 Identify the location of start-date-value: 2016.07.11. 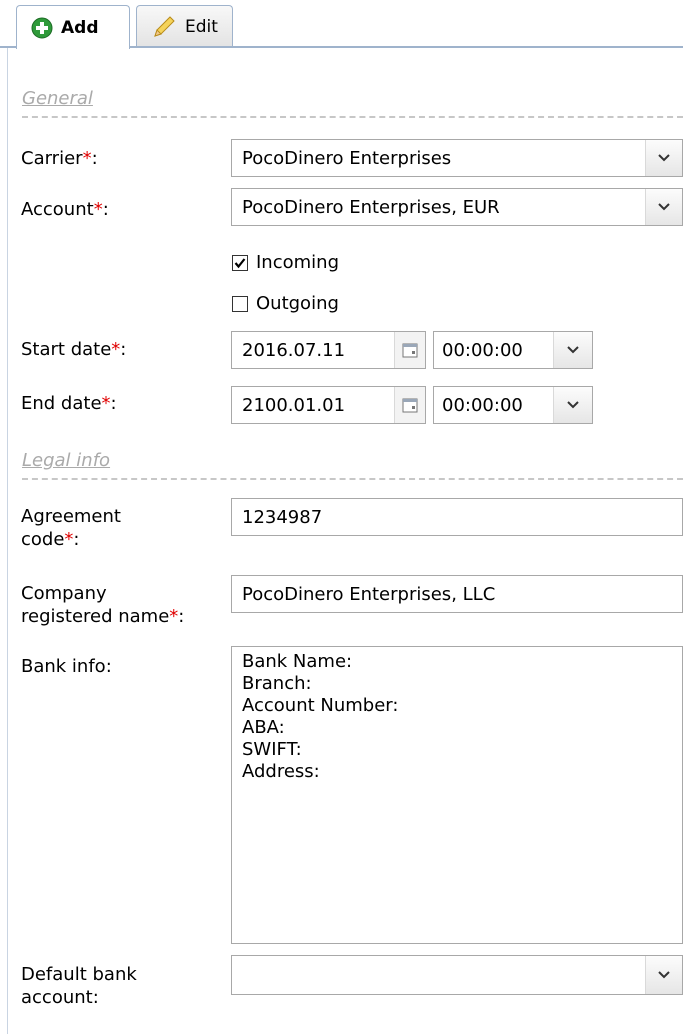
(294, 350).